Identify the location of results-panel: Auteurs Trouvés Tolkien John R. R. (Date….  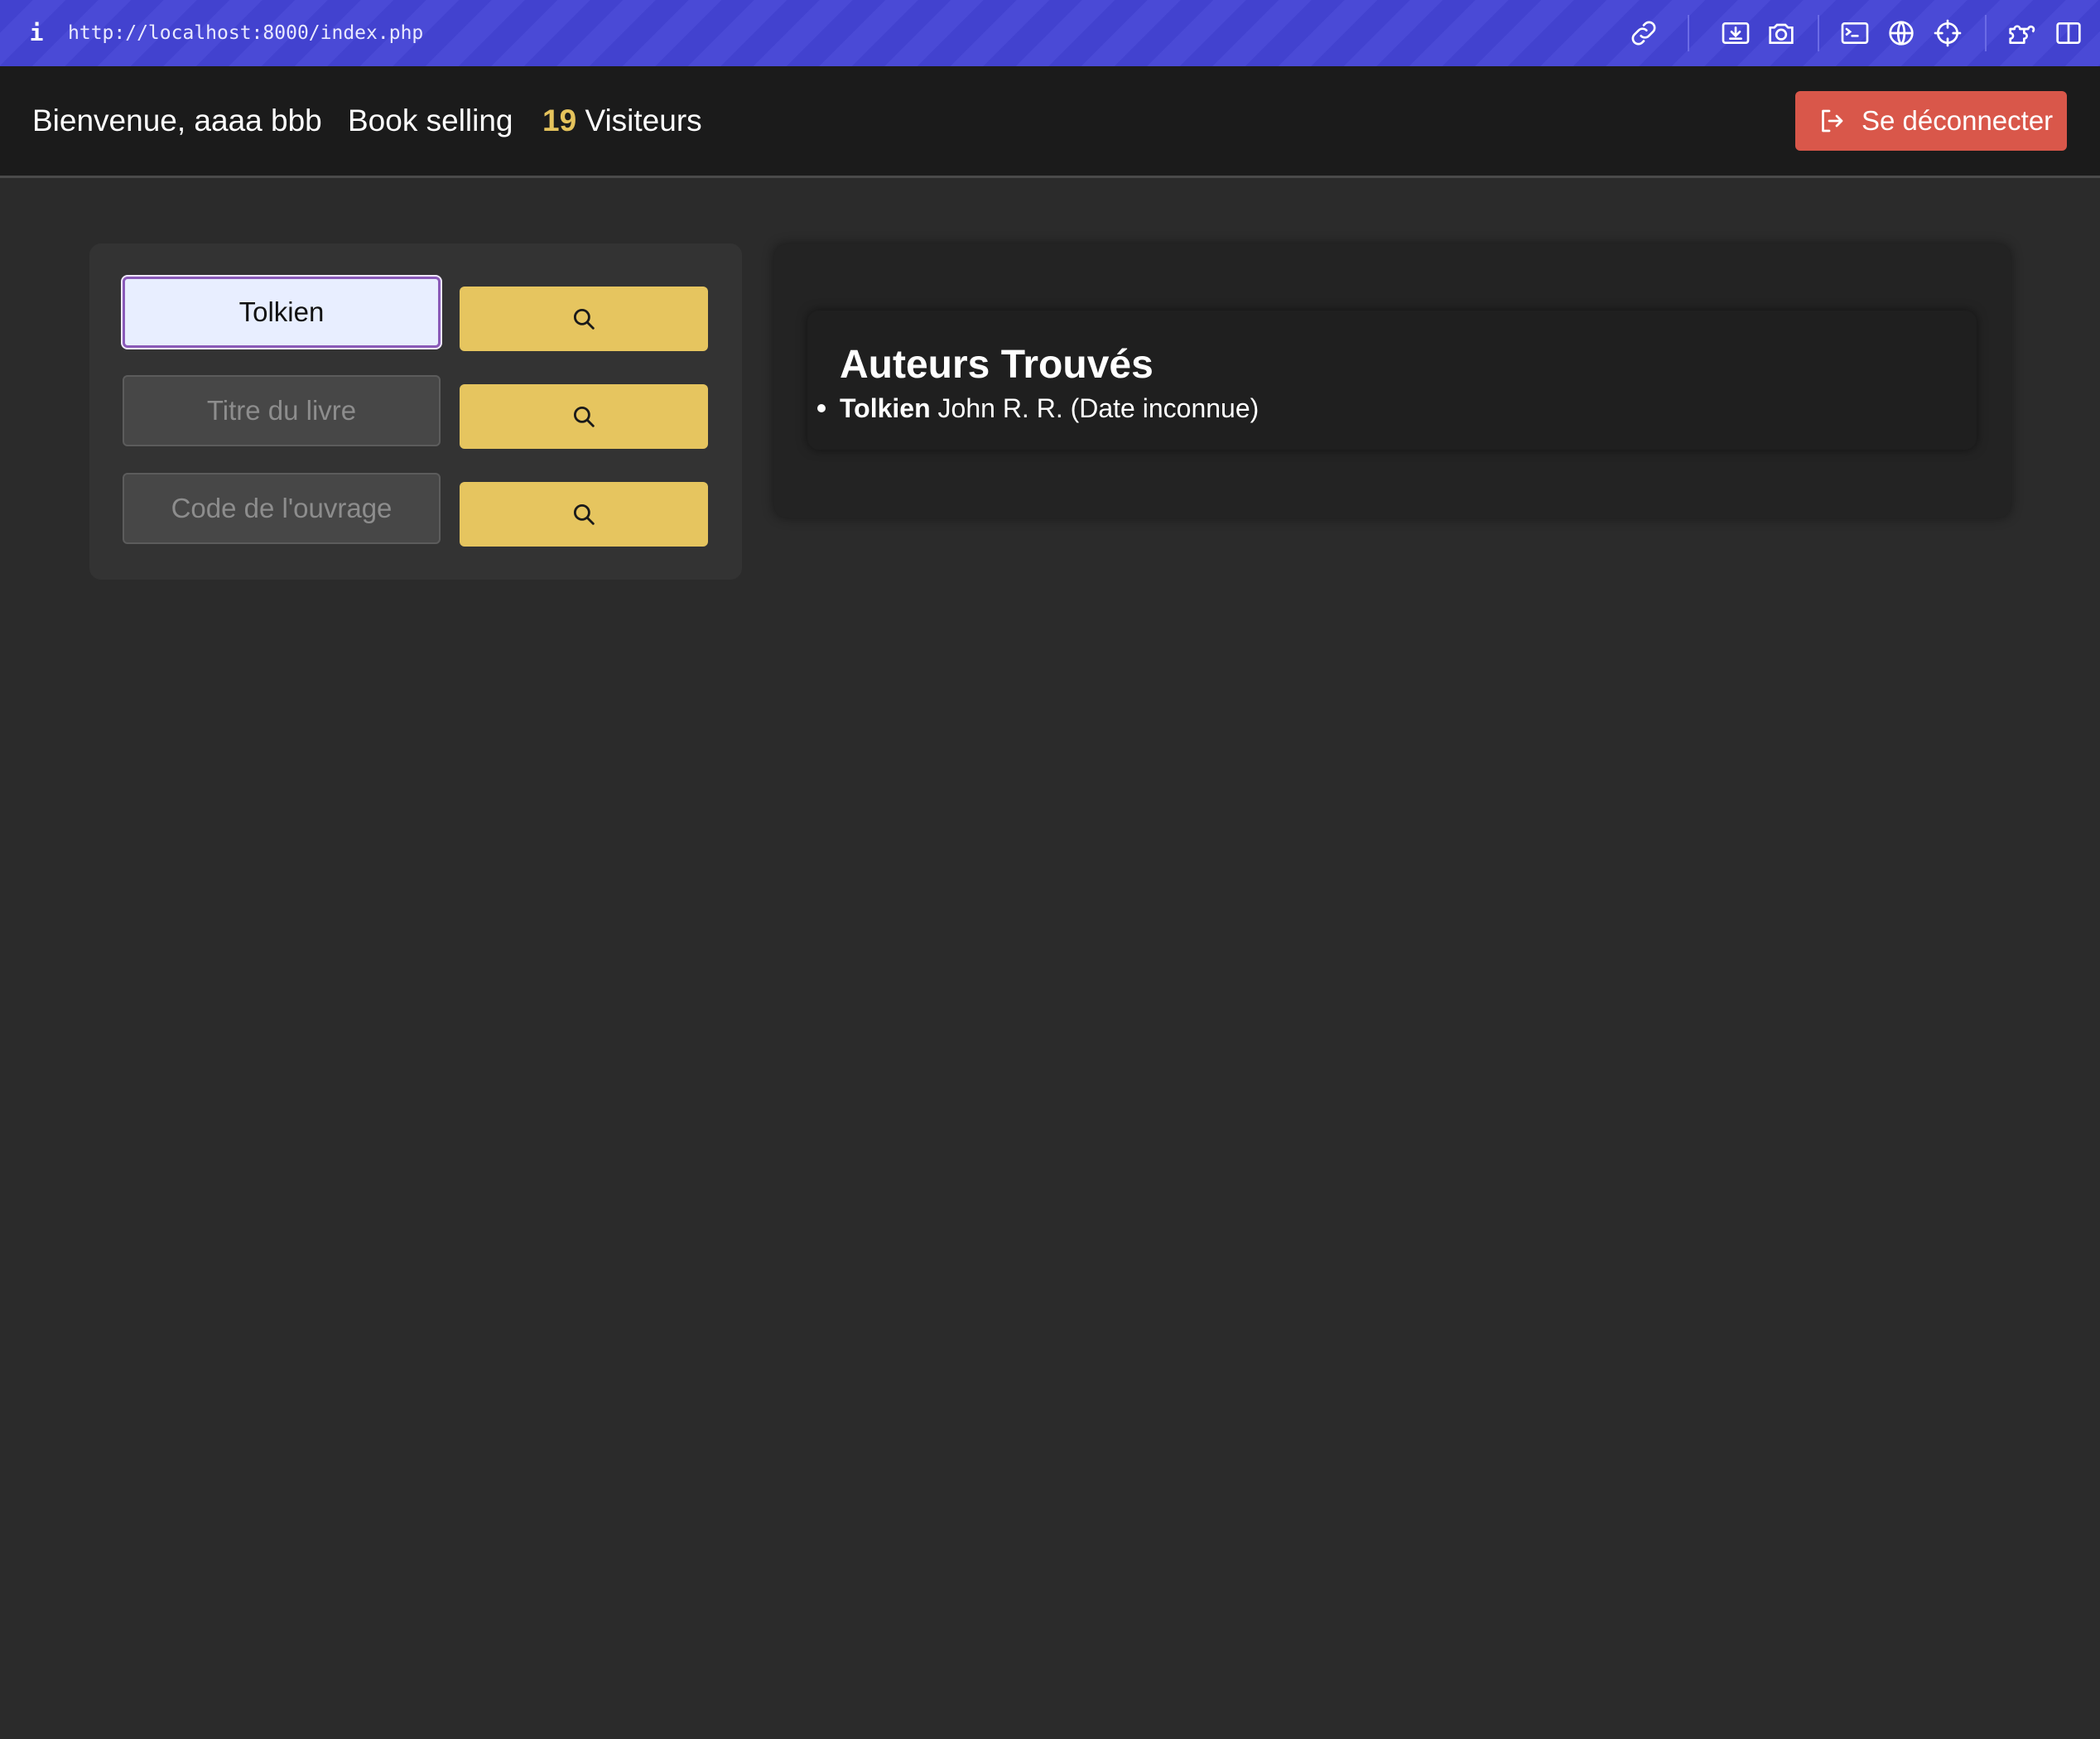
(1392, 381).